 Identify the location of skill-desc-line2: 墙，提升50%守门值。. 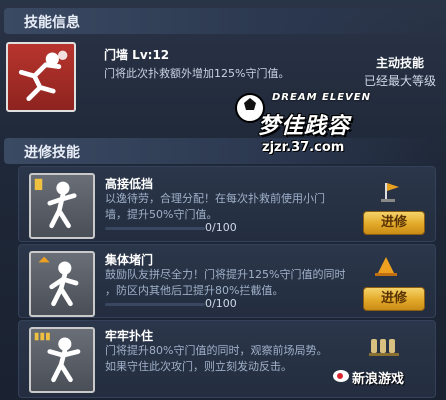
(161, 214).